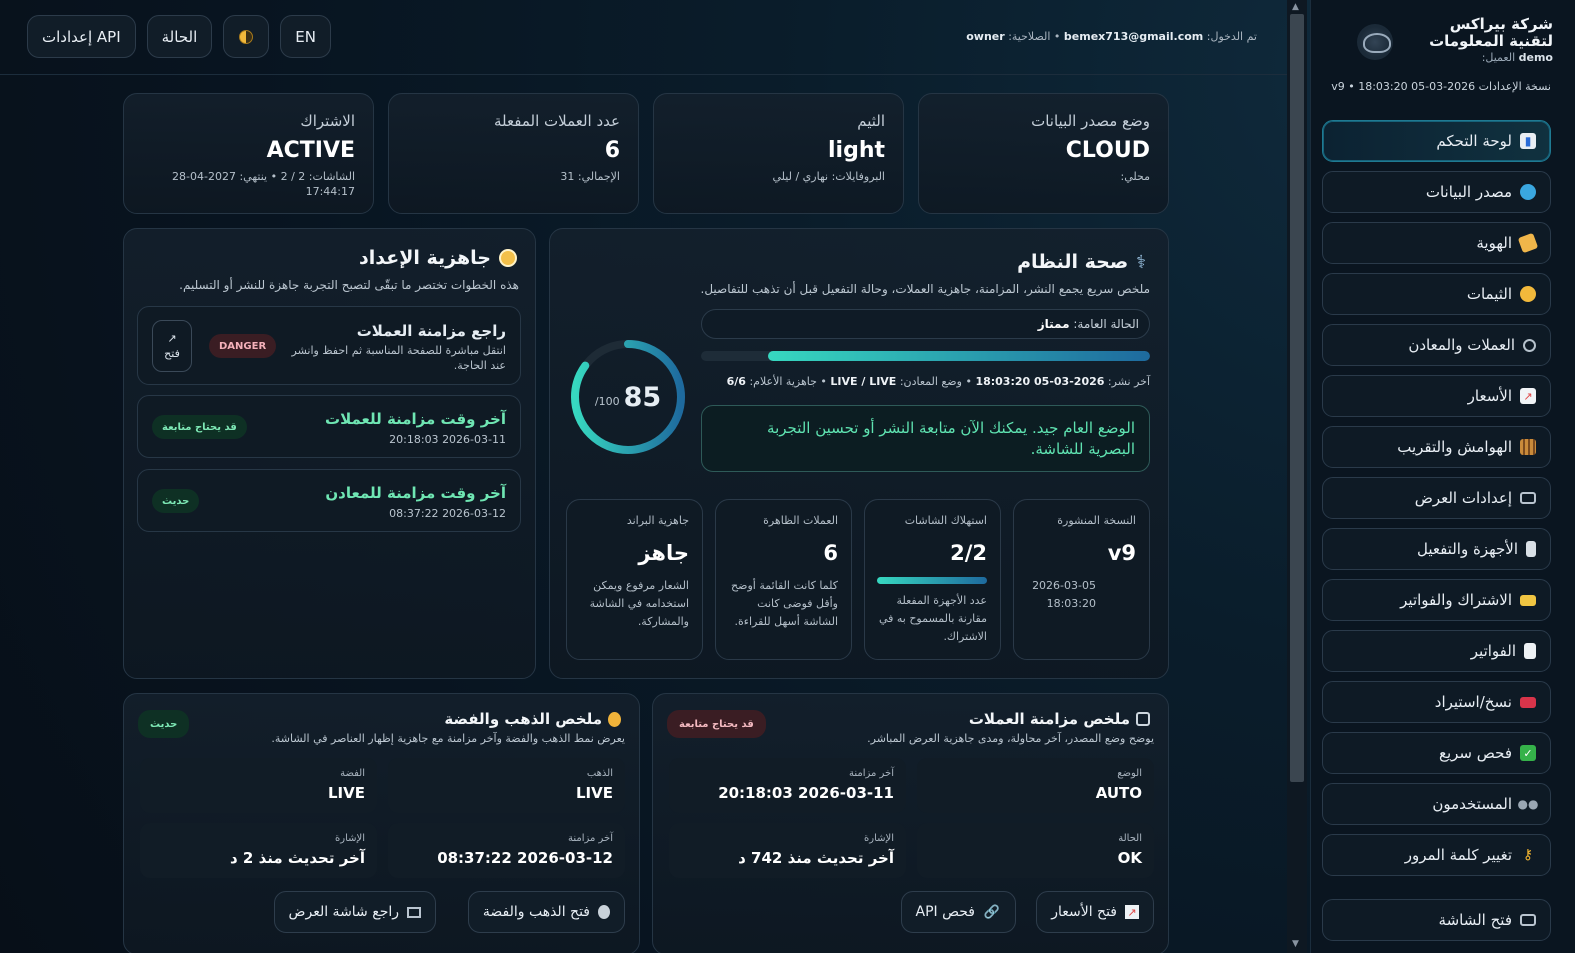  I want to click on language-button: EN, so click(305, 36).